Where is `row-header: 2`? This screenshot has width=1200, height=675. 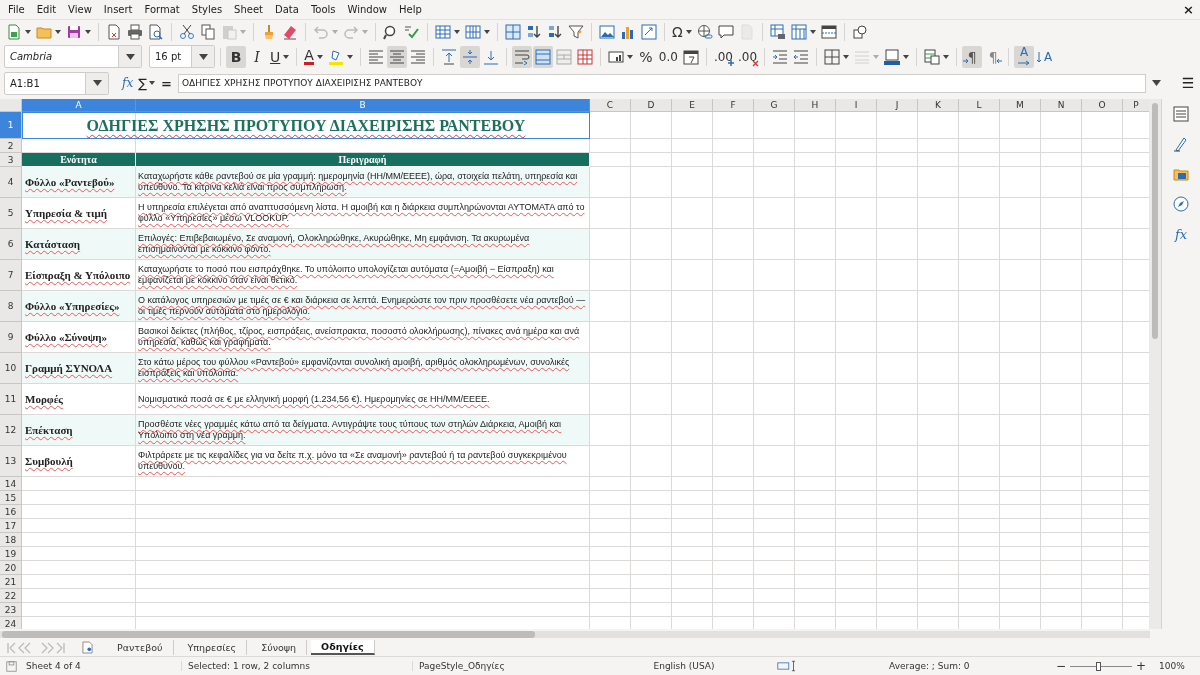
row-header: 2 is located at coordinates (11, 146).